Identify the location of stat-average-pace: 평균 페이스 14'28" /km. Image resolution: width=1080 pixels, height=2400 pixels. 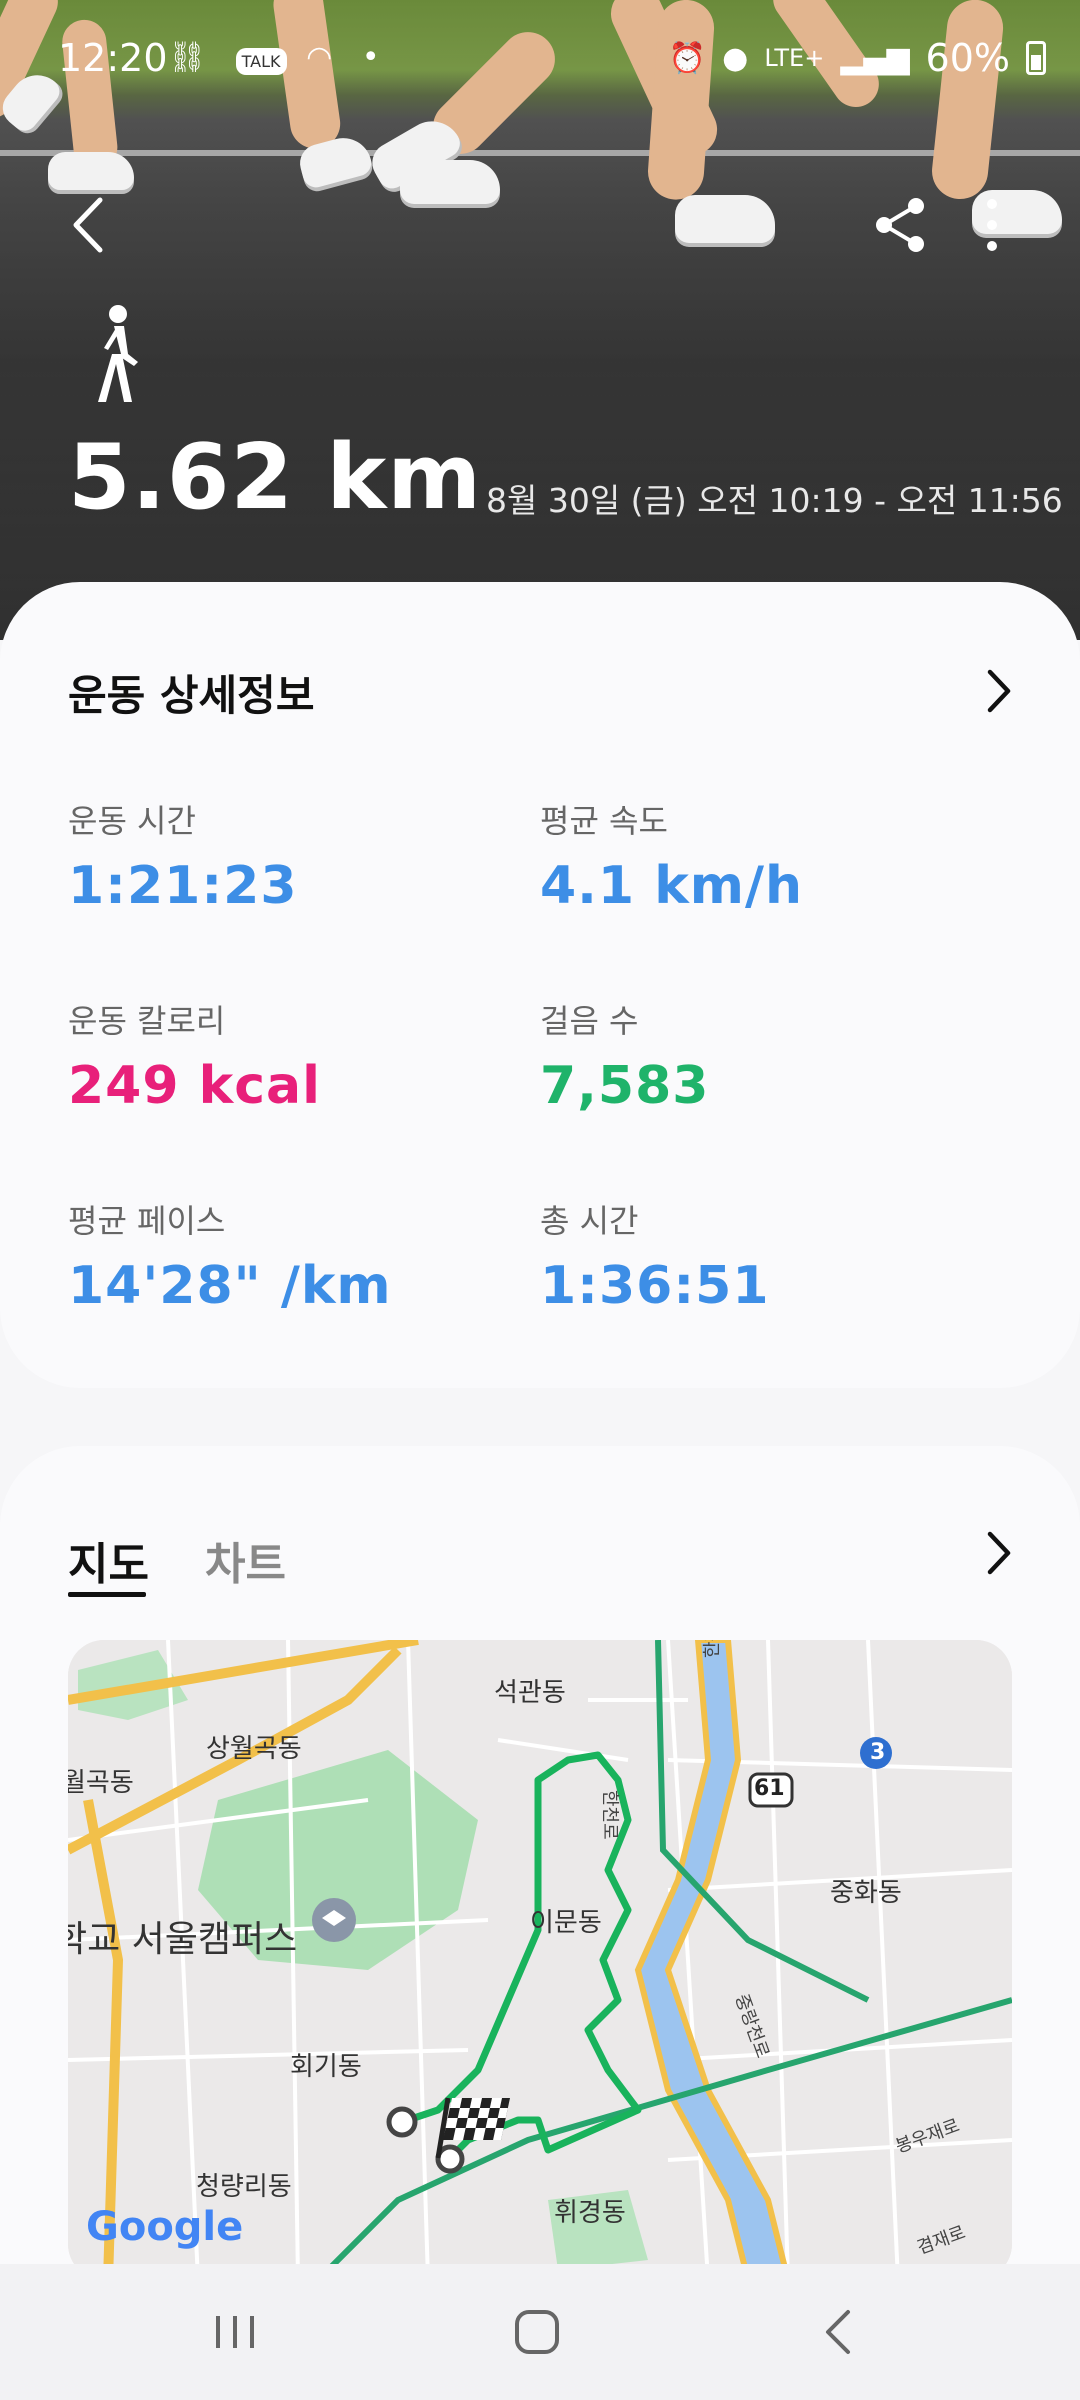
(230, 1256).